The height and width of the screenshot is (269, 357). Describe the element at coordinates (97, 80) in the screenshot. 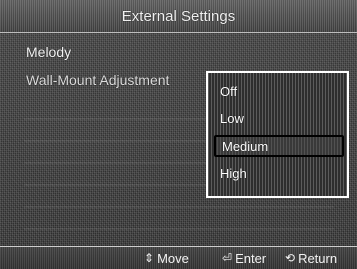

I see `menu-item-wall-mount-adjustment: Wall-Mount Adjustment` at that location.